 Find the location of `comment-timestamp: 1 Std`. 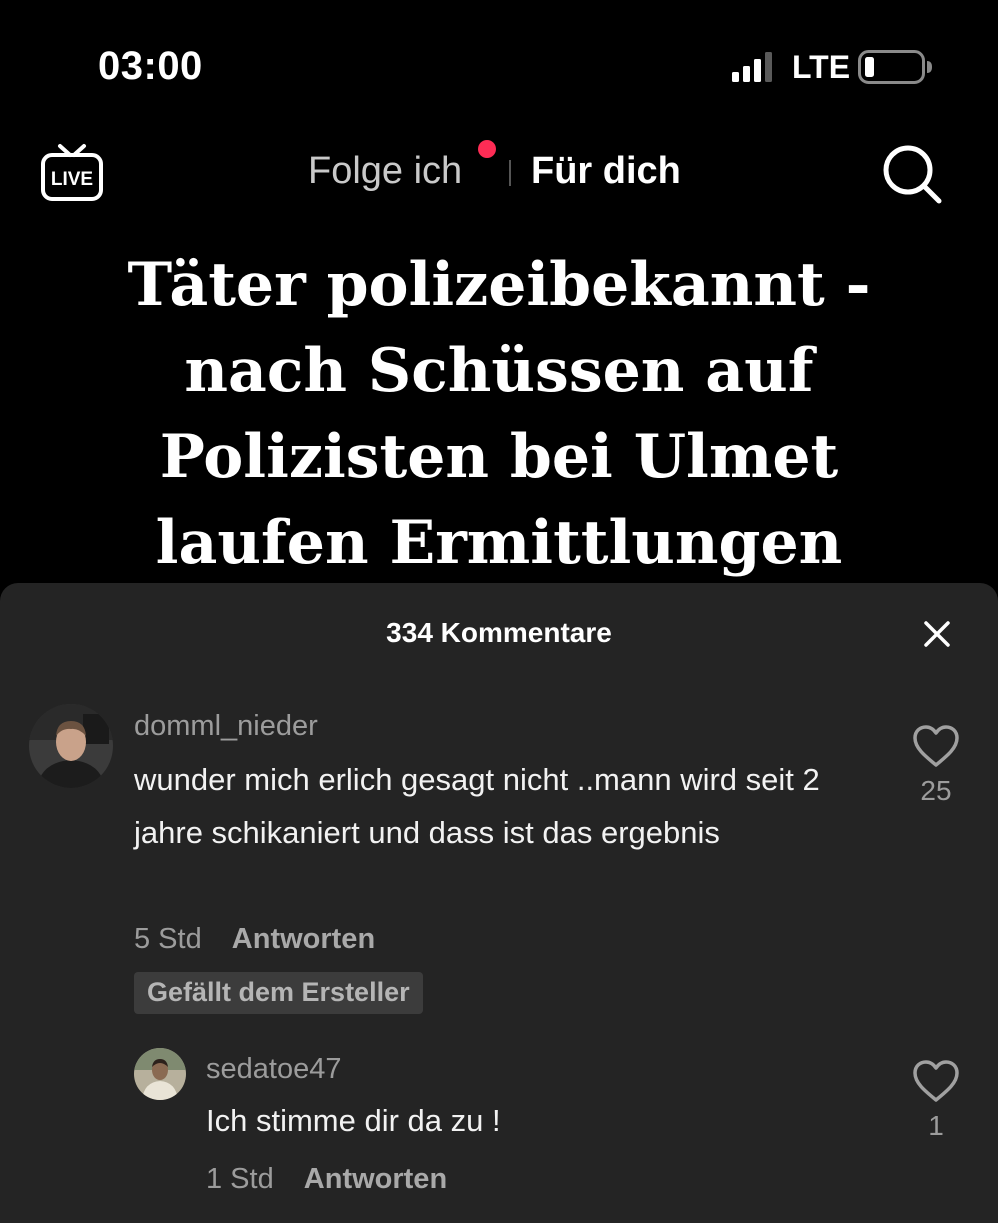

comment-timestamp: 1 Std is located at coordinates (240, 1179).